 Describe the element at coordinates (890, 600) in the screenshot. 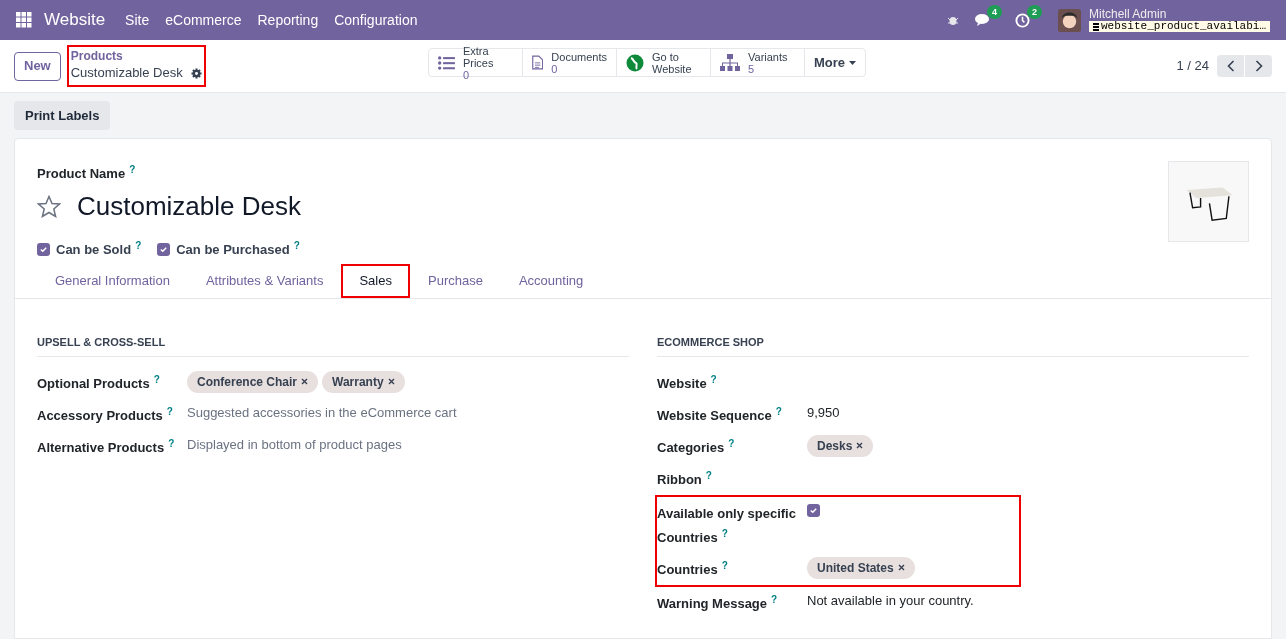

I see `field-value: Not available in your country.` at that location.